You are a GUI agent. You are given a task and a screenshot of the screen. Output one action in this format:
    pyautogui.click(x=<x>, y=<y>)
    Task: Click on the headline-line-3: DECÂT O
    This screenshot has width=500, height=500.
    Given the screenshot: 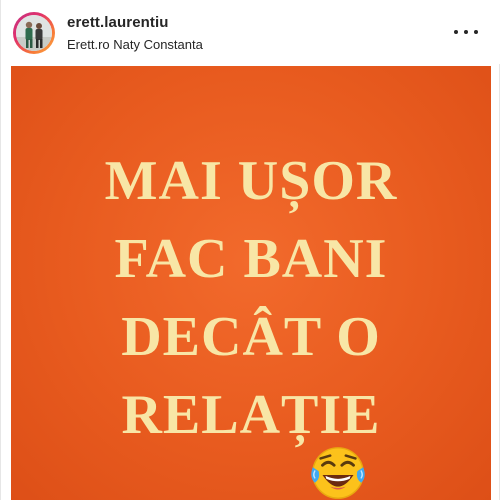 What is the action you would take?
    pyautogui.click(x=251, y=337)
    